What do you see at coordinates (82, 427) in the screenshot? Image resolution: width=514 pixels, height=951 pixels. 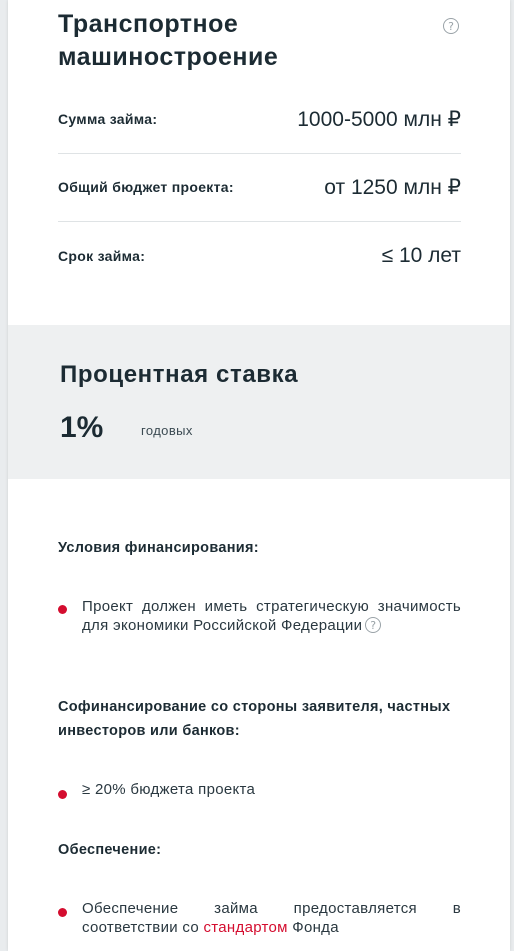 I see `interest-rate-value: 1%` at bounding box center [82, 427].